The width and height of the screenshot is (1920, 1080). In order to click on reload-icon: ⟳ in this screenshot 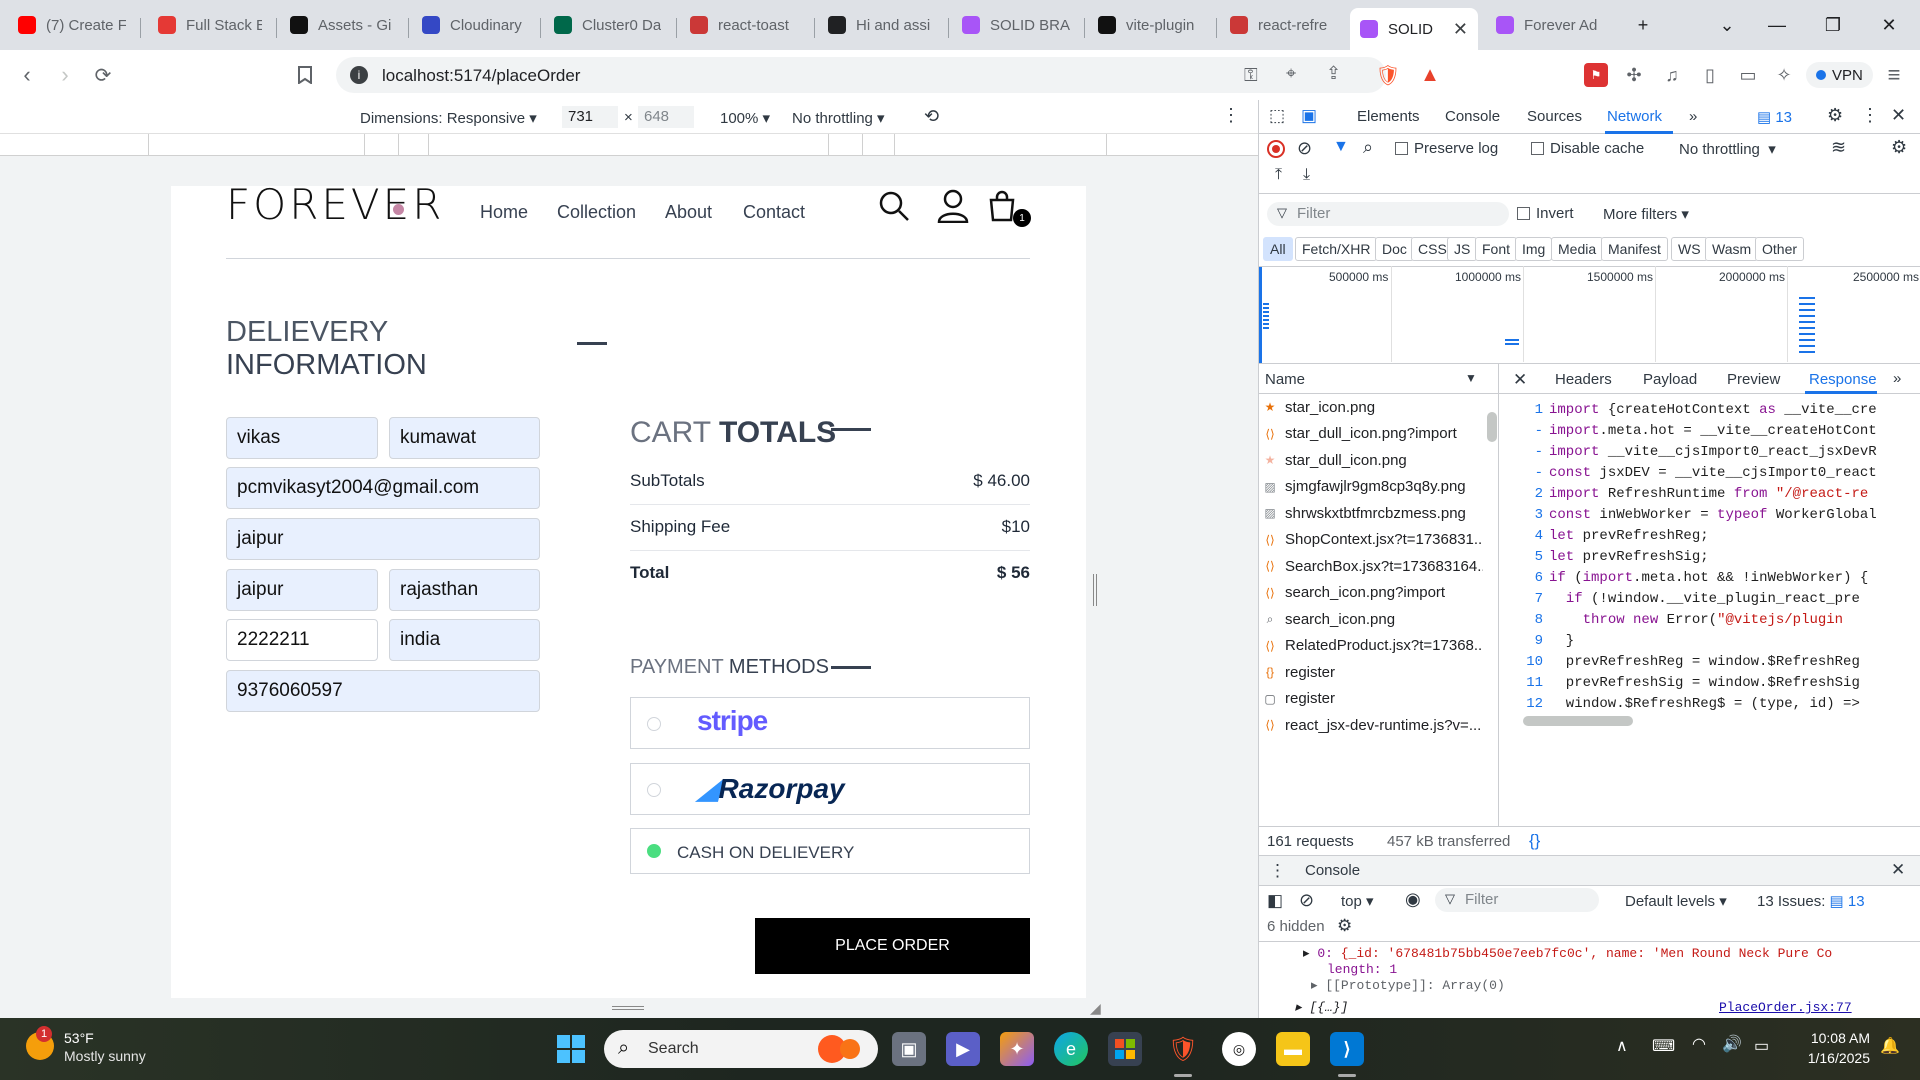, I will do `click(103, 75)`.